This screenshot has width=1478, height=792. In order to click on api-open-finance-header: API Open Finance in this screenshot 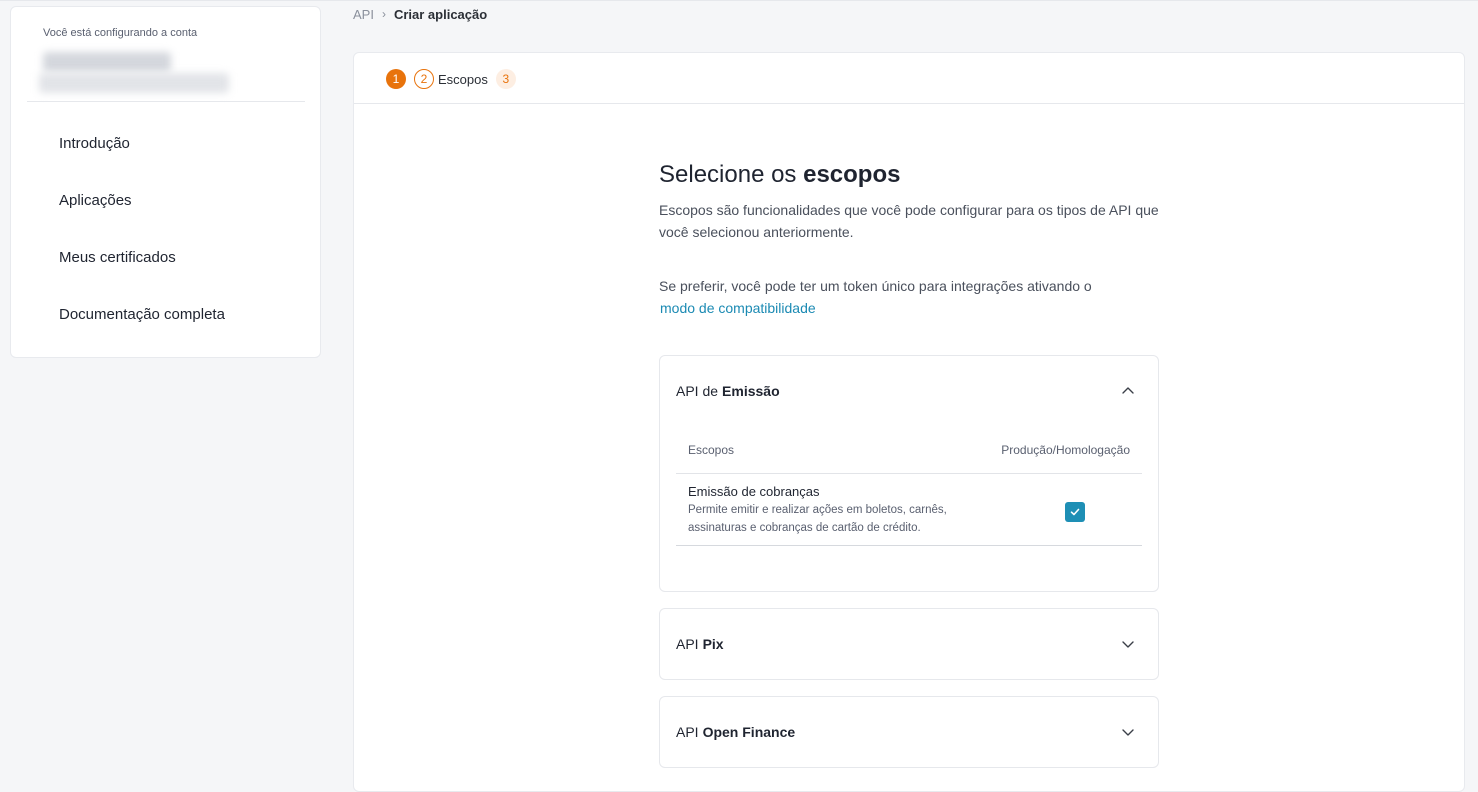, I will do `click(909, 732)`.